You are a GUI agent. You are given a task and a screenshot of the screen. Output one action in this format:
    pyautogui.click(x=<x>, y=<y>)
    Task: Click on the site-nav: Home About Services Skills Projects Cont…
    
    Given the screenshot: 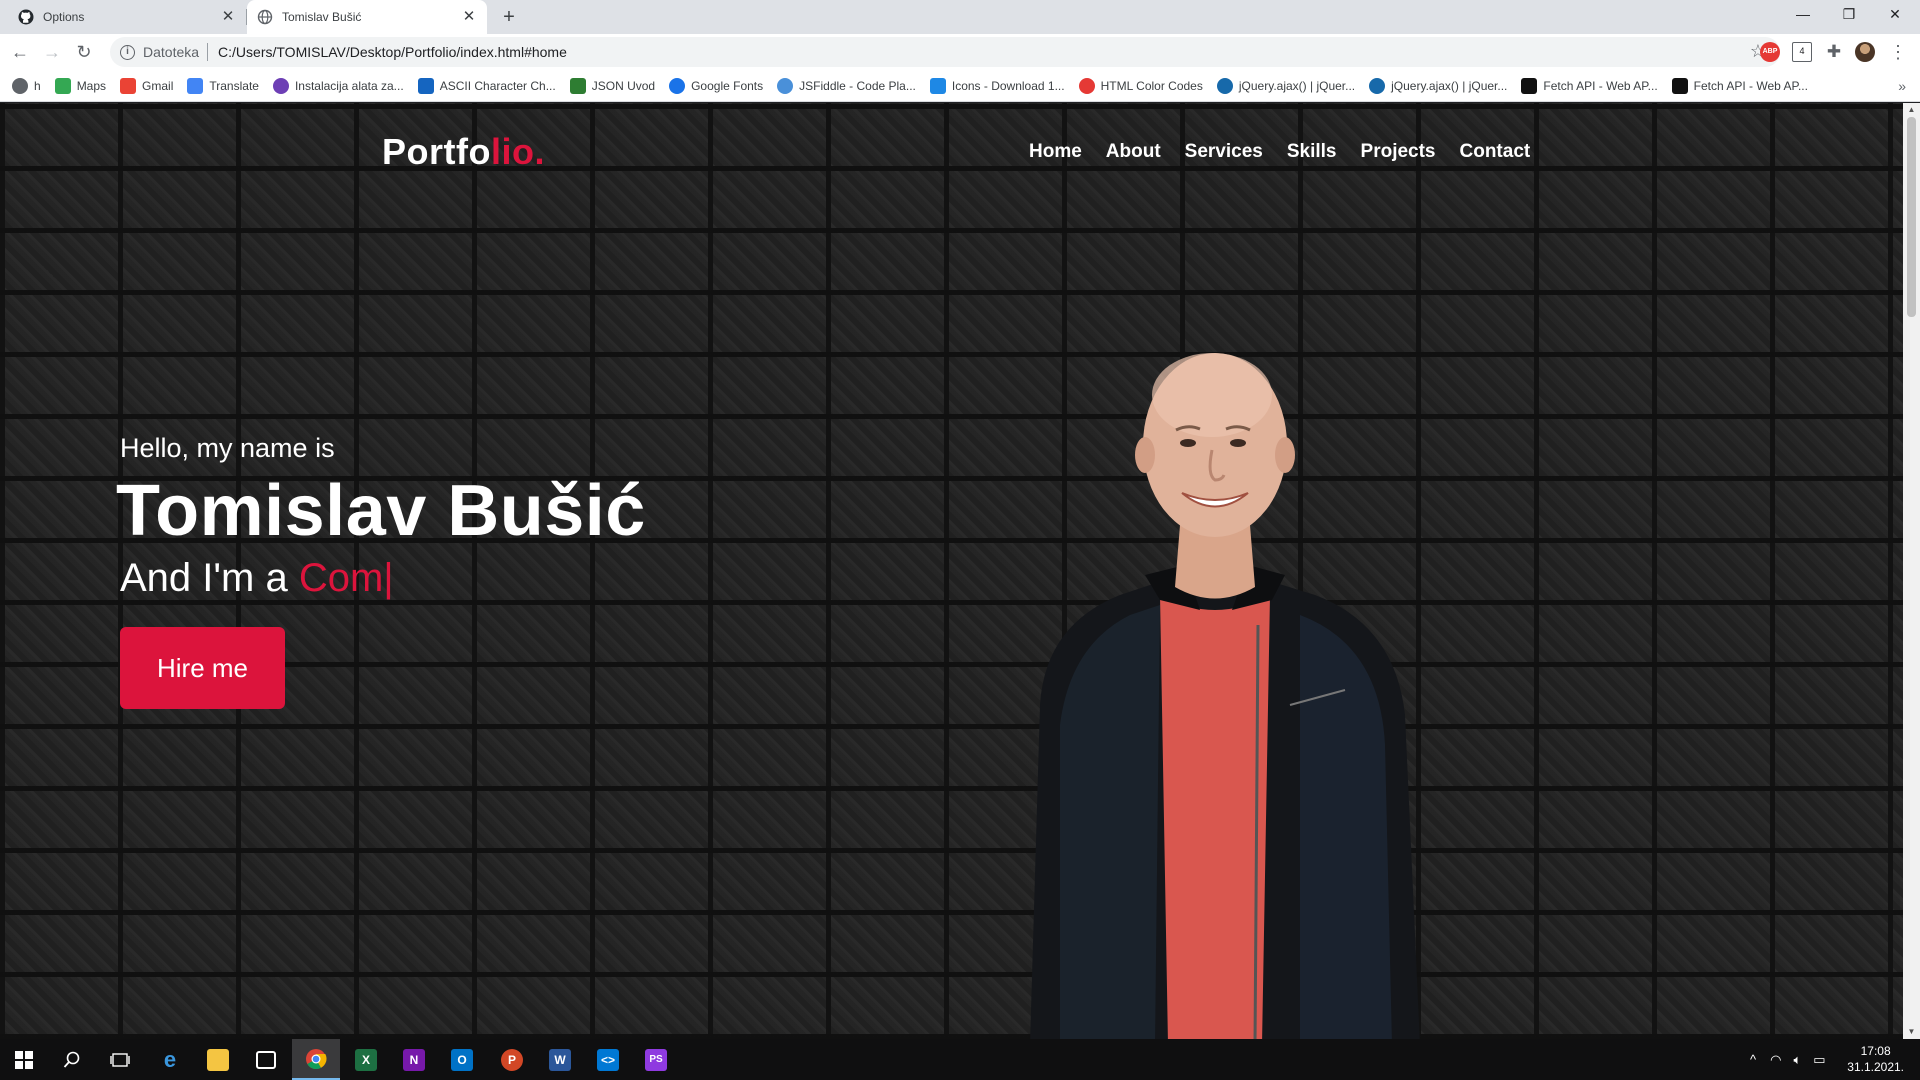 What is the action you would take?
    pyautogui.click(x=1279, y=152)
    